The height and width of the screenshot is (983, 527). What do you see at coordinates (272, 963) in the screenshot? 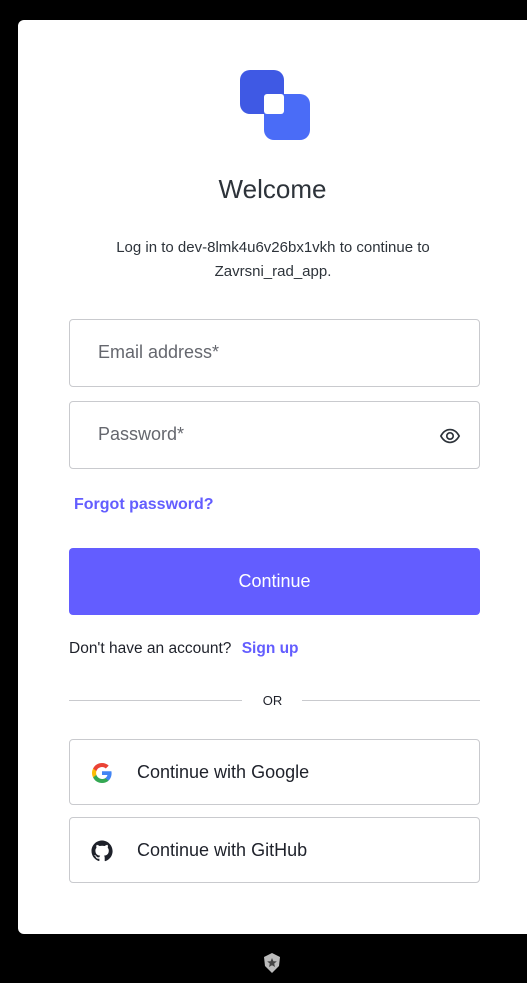
I see `auth0-badge-icon` at bounding box center [272, 963].